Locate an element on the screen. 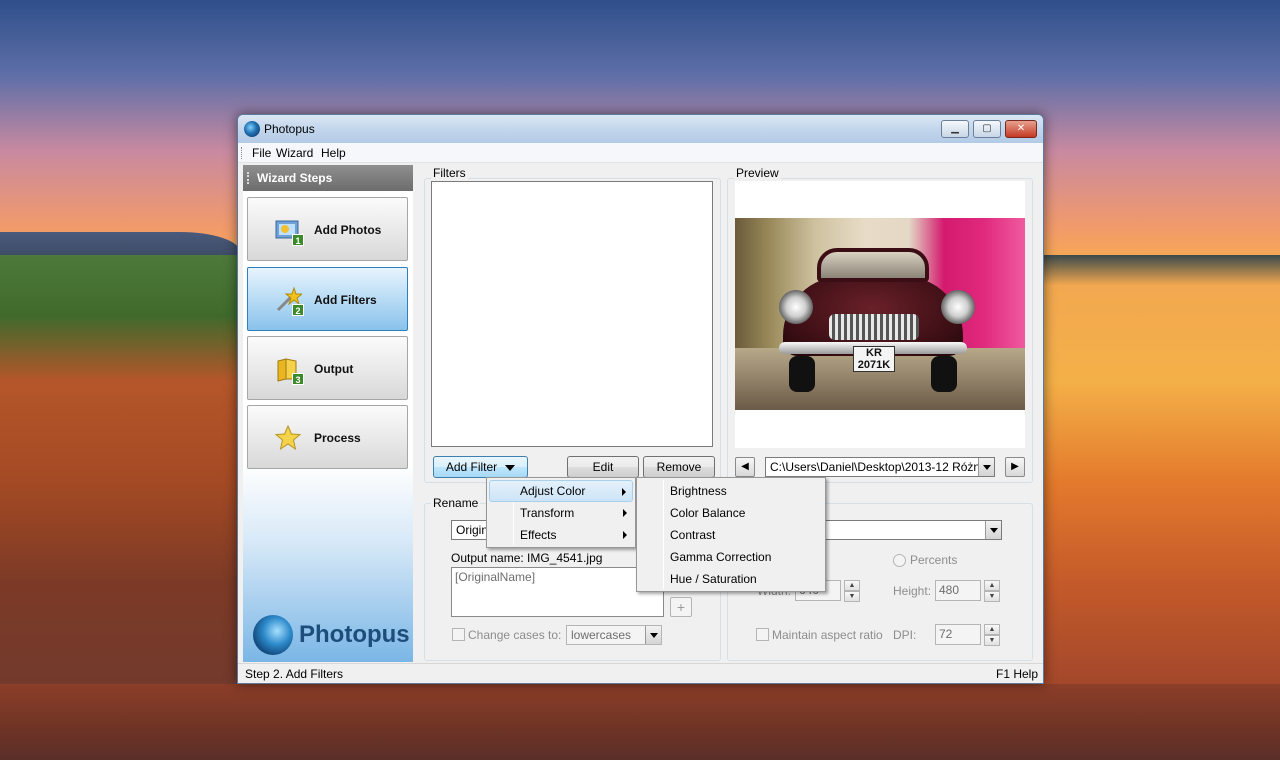 This screenshot has width=1280, height=760. photo-wheel-left is located at coordinates (802, 374).